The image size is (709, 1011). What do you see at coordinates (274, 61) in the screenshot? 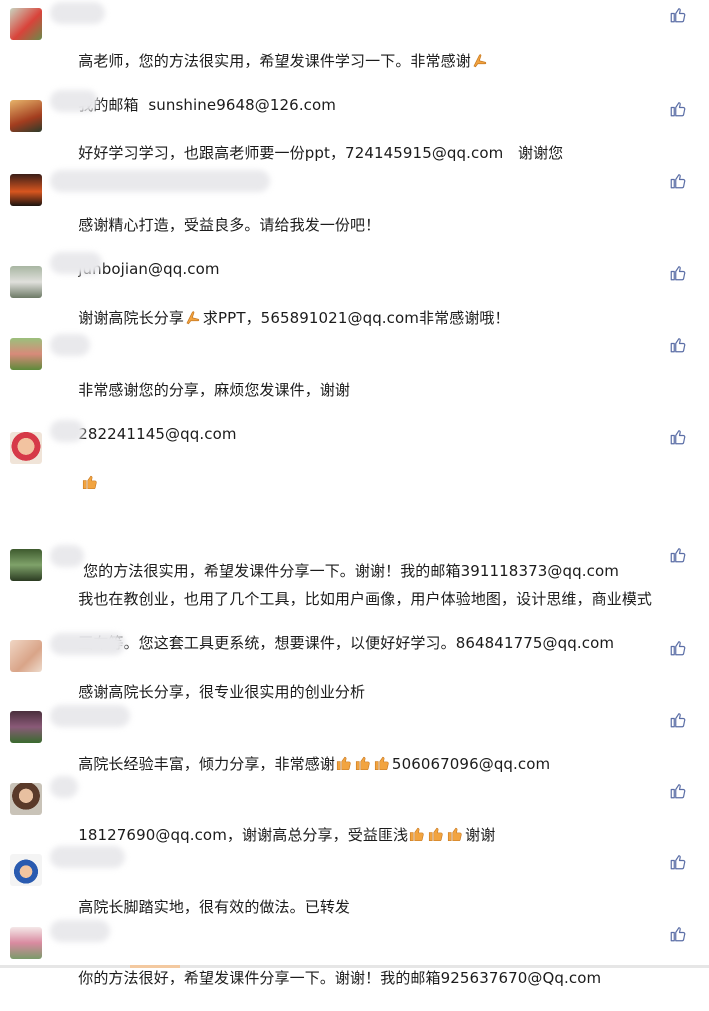
I see `comment-text-line: 高老师，您的方法很实用，希望发课件学习一下。非常感谢` at bounding box center [274, 61].